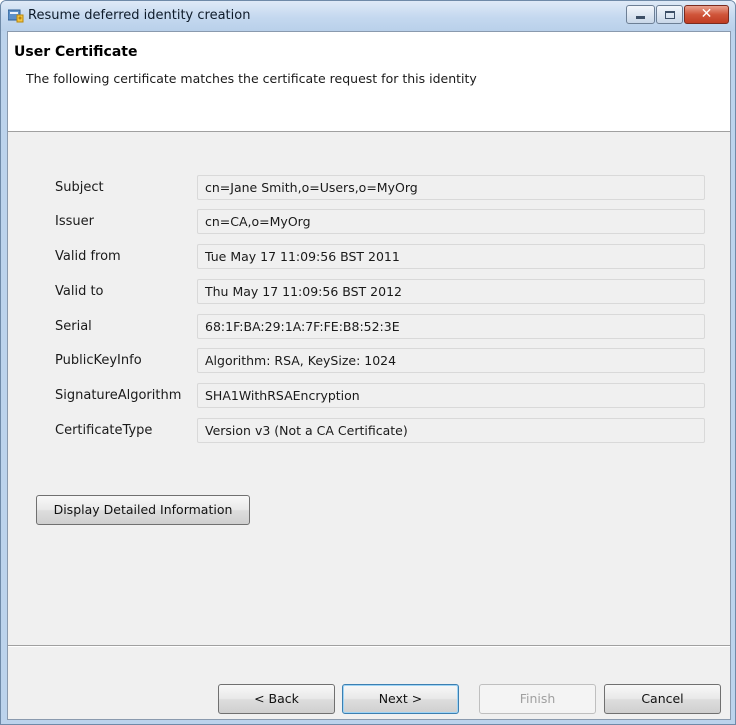 The height and width of the screenshot is (725, 736). What do you see at coordinates (451, 326) in the screenshot?
I see `serial-field: 68:1F:BA:29:1A:7F:FE:B8:52:3E` at bounding box center [451, 326].